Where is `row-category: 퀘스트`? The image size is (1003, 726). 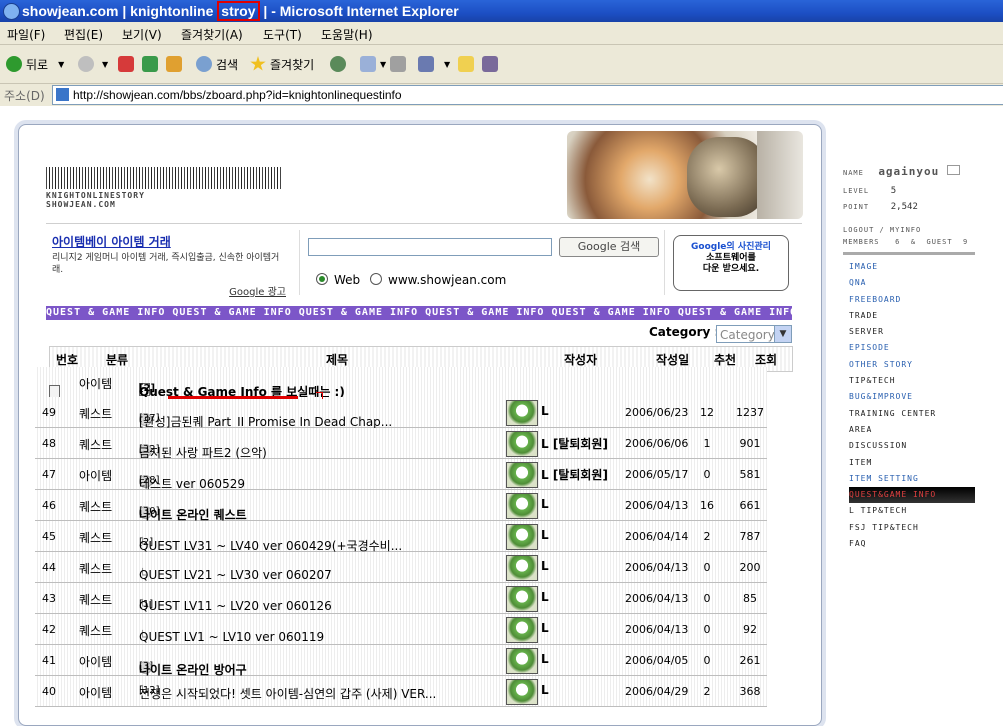 row-category: 퀘스트 is located at coordinates (96, 507).